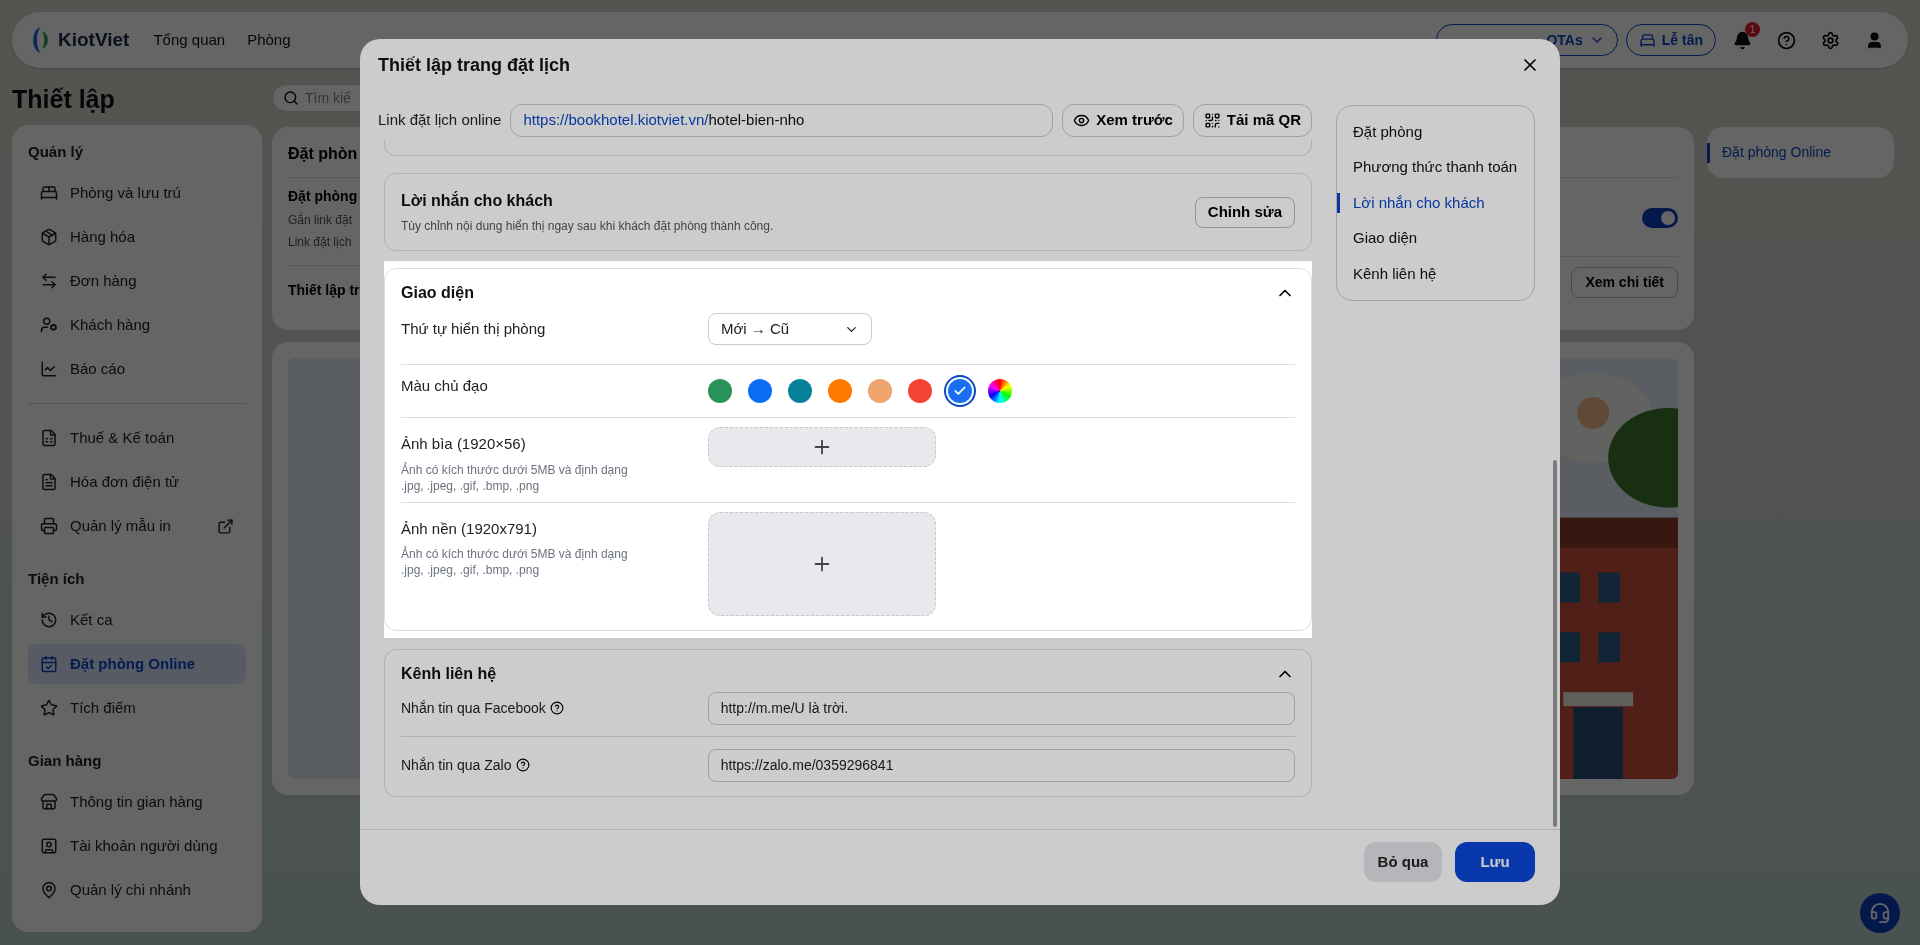 The width and height of the screenshot is (1920, 945). I want to click on sidebar-item: Hóa đơn điện tử, so click(137, 482).